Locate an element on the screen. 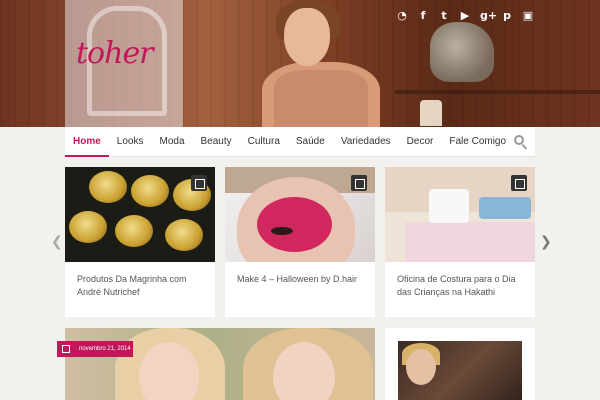 The width and height of the screenshot is (600, 400). post-card: Produtos Da Magrinha com André Nutrichef is located at coordinates (140, 242).